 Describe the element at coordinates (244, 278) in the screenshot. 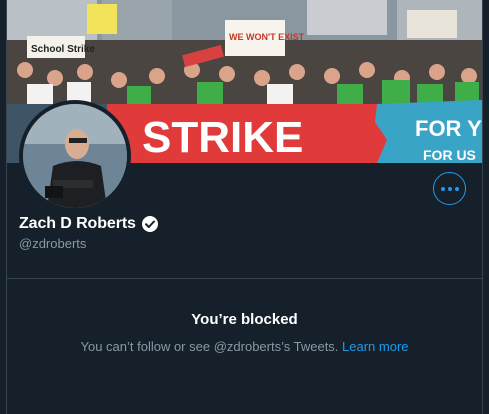

I see `divider` at that location.